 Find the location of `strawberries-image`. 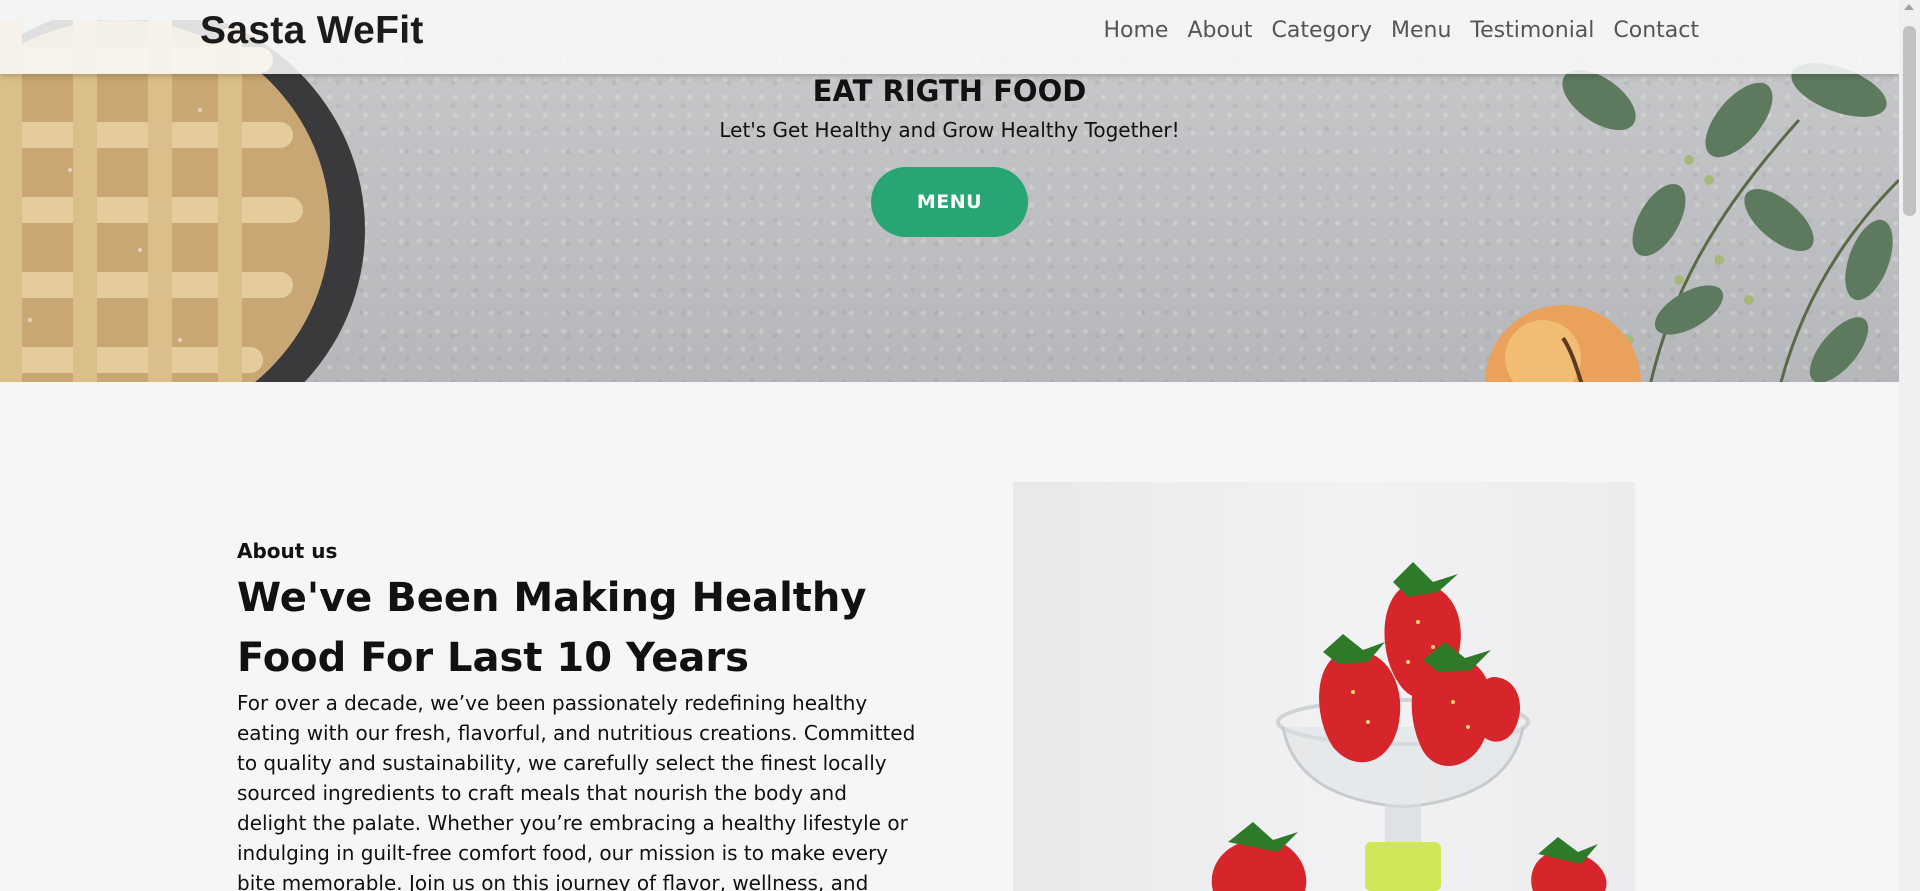

strawberries-image is located at coordinates (1324, 686).